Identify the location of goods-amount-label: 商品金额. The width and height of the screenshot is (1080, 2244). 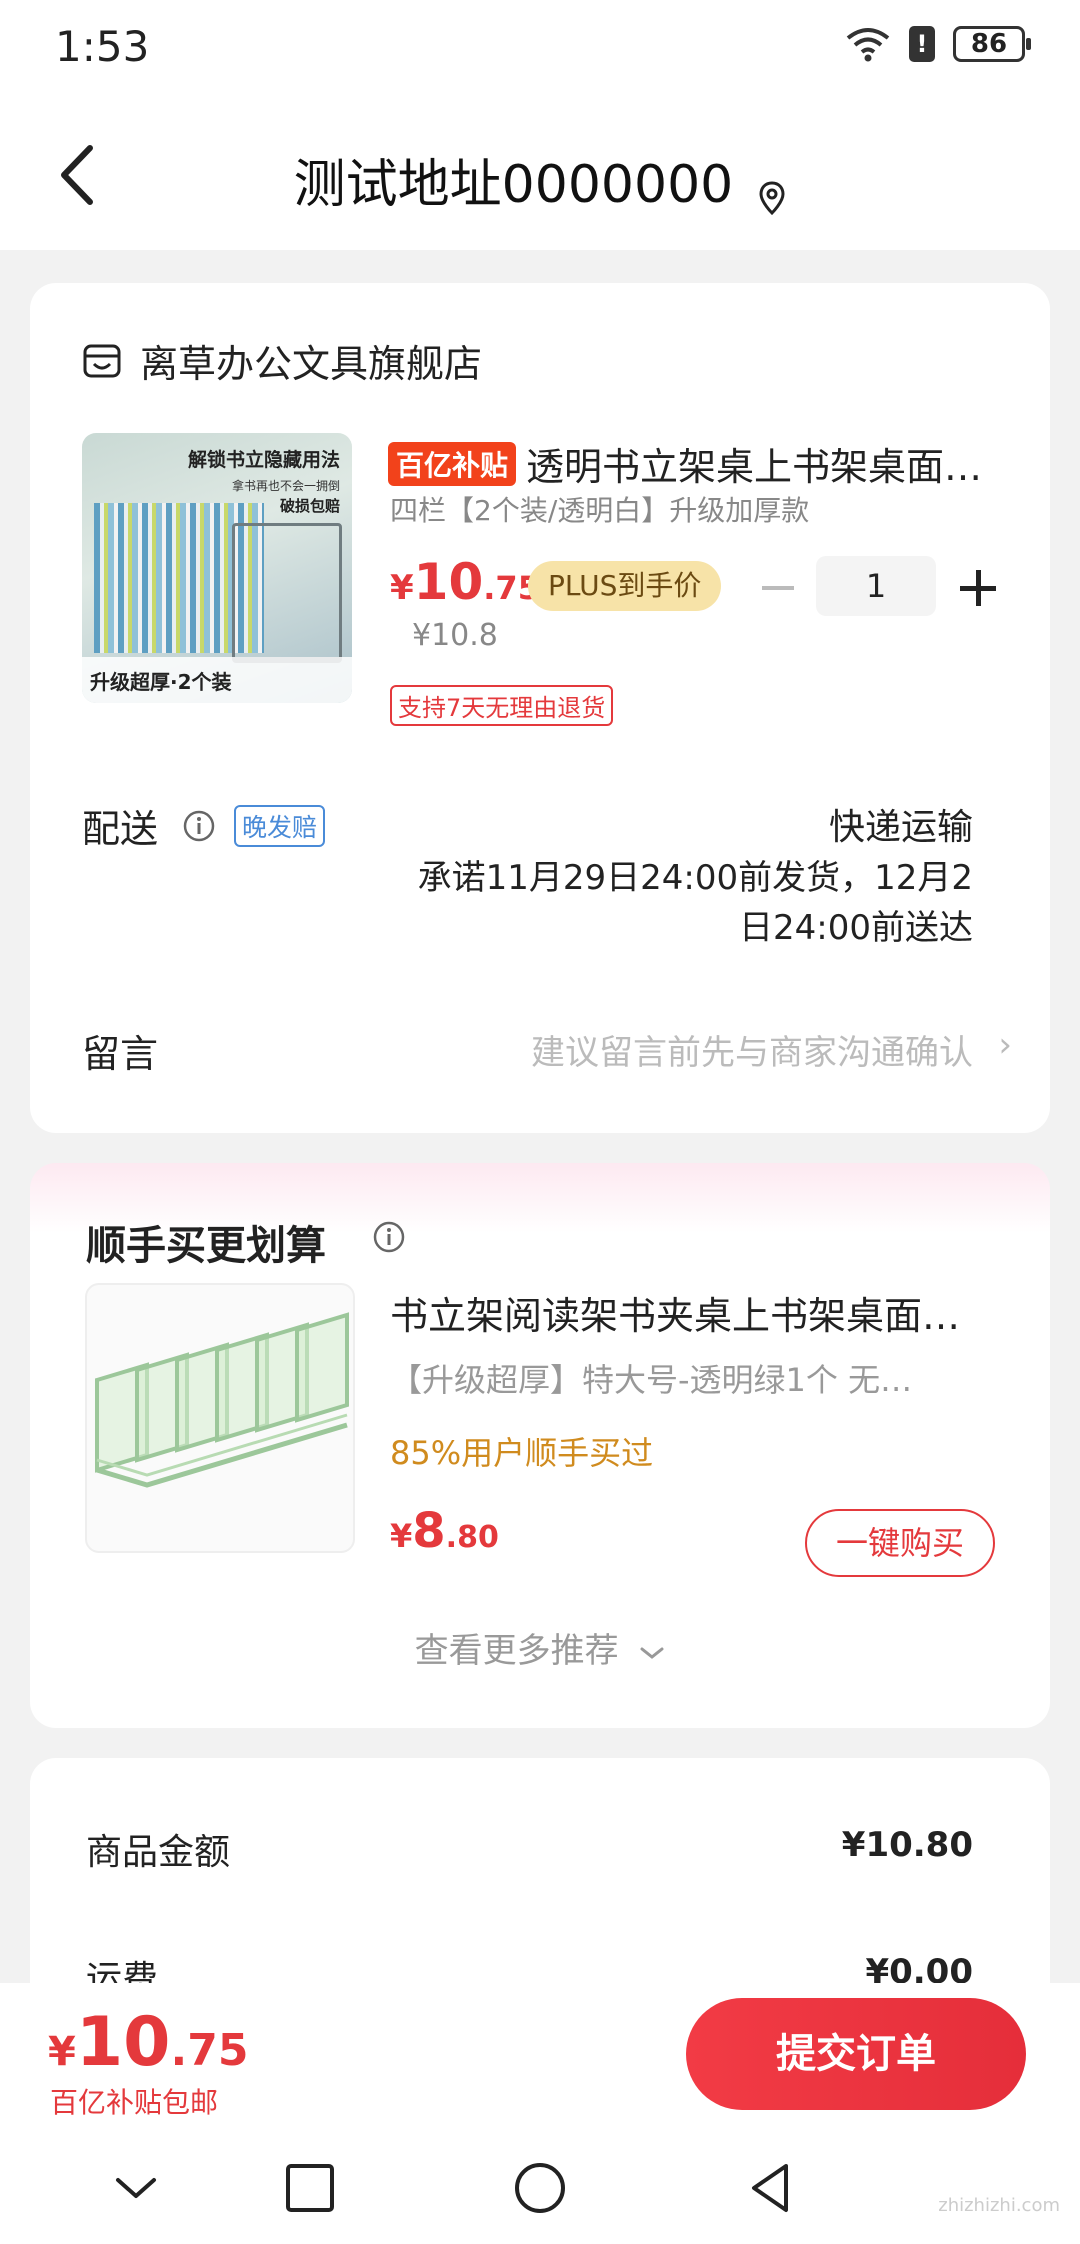
(158, 1852).